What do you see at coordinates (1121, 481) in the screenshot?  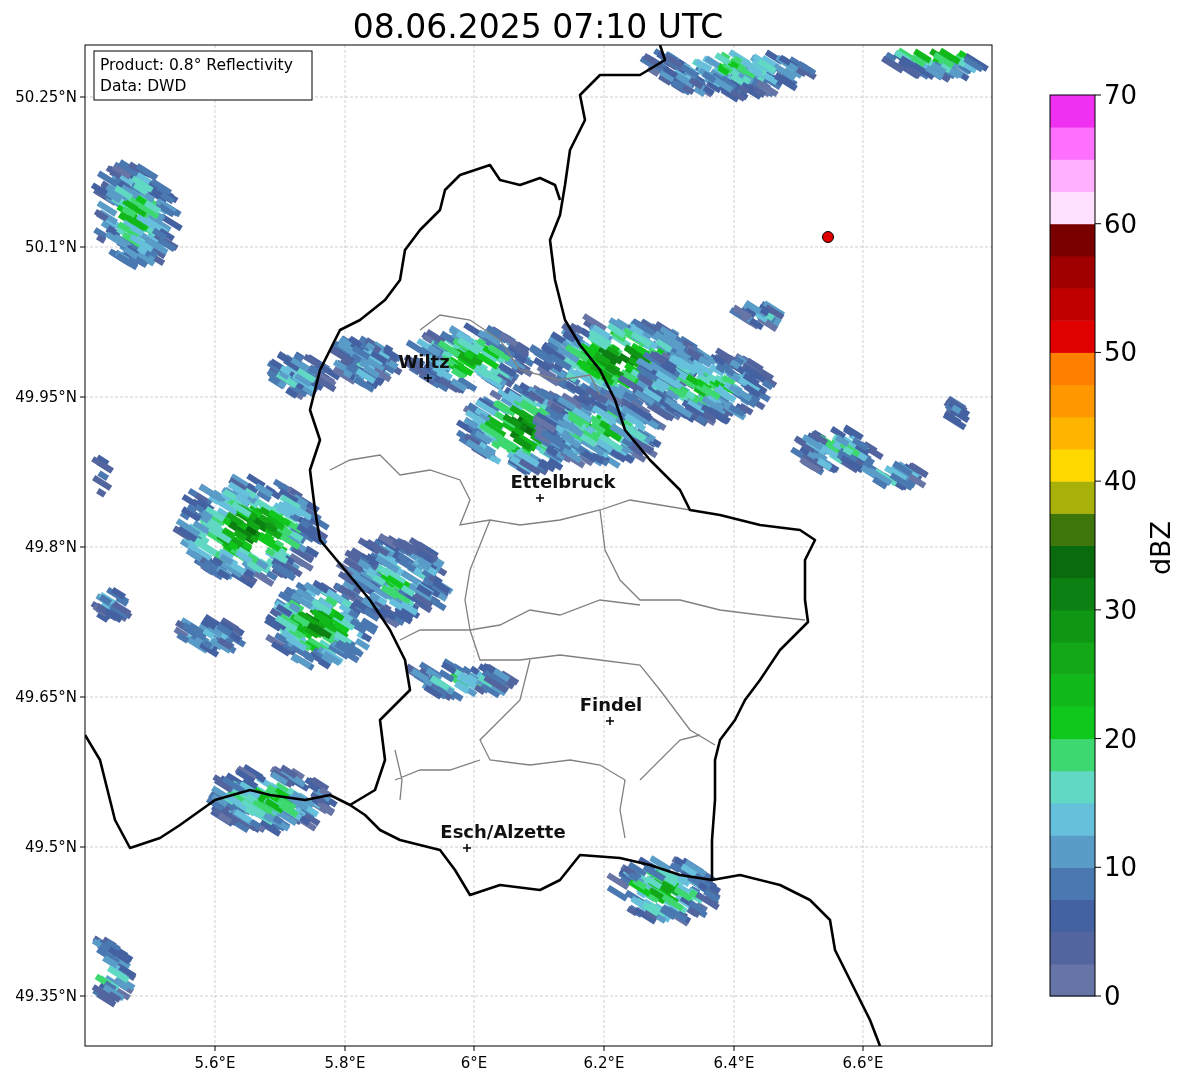 I see `colorbar-tick-label: 40` at bounding box center [1121, 481].